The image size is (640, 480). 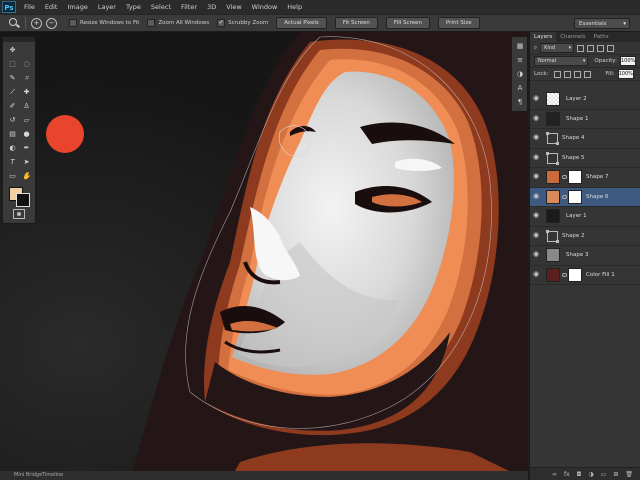 I want to click on layer-row: ◉ Shape 2, so click(x=585, y=236).